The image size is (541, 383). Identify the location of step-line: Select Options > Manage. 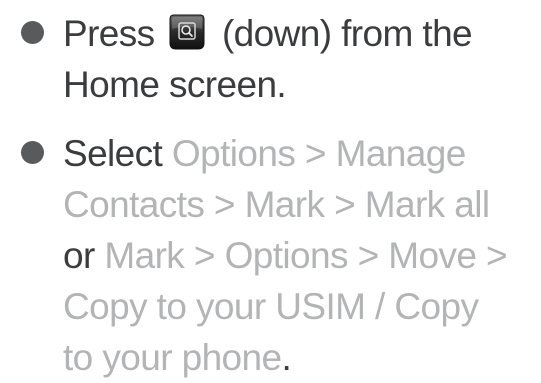
(298, 153).